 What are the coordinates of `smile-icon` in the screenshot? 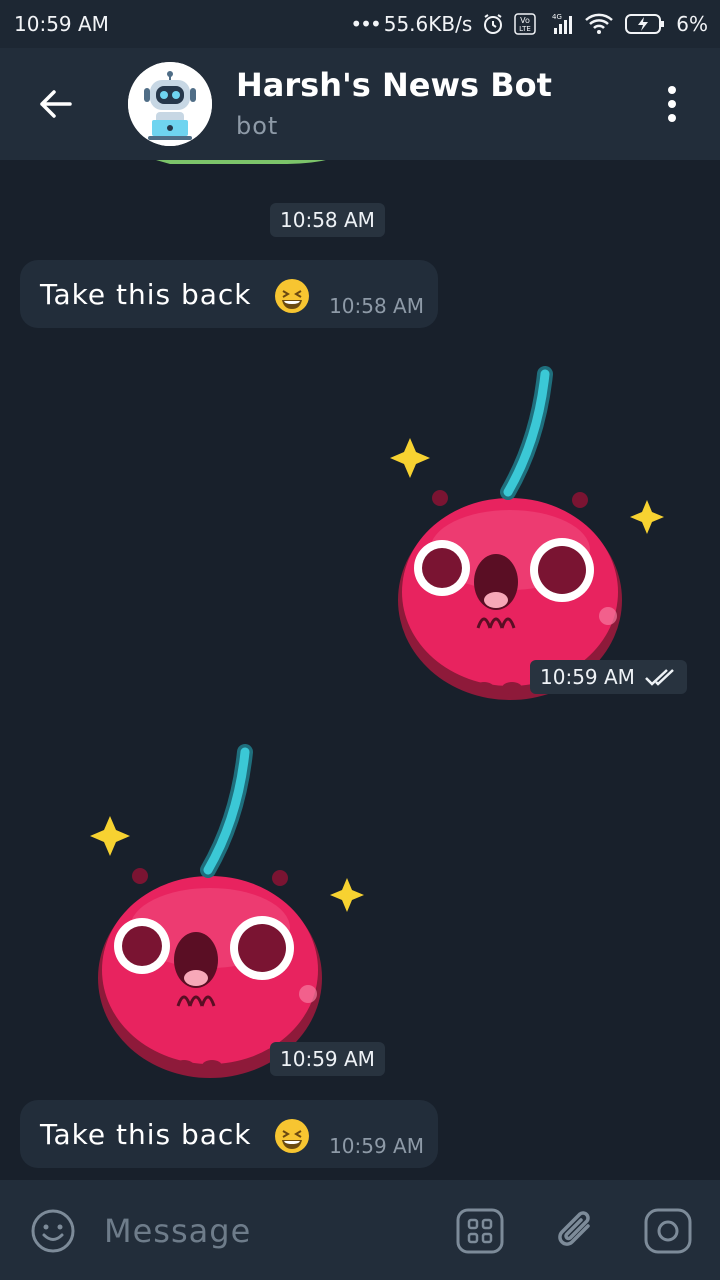 It's located at (53, 1231).